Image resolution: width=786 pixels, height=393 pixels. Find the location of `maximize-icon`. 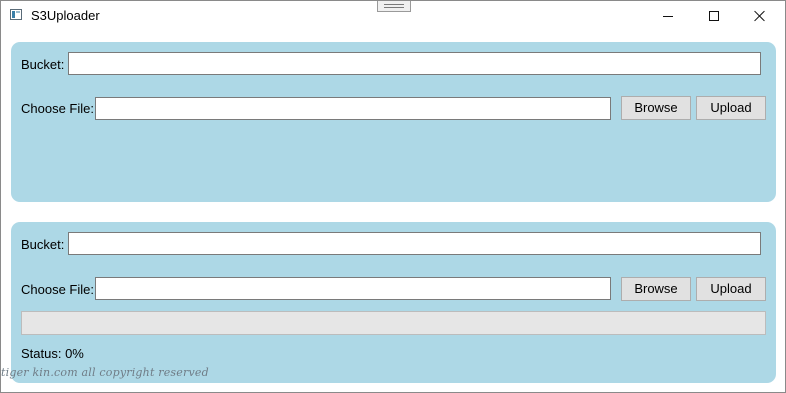

maximize-icon is located at coordinates (714, 16).